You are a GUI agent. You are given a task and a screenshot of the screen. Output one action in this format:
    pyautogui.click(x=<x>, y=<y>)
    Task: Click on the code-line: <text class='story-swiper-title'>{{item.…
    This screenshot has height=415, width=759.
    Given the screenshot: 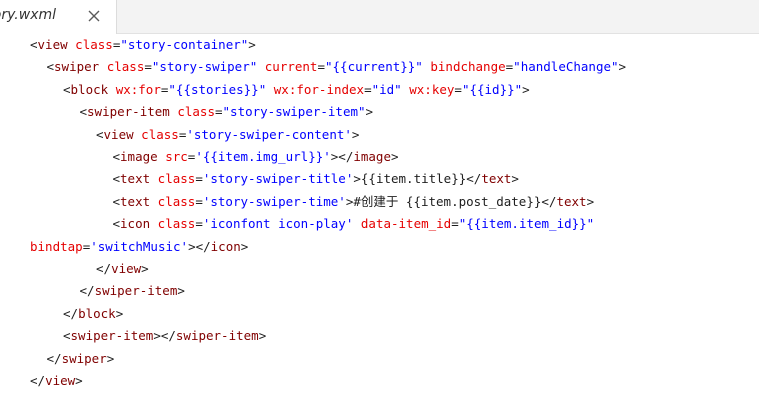 What is the action you would take?
    pyautogui.click(x=316, y=179)
    